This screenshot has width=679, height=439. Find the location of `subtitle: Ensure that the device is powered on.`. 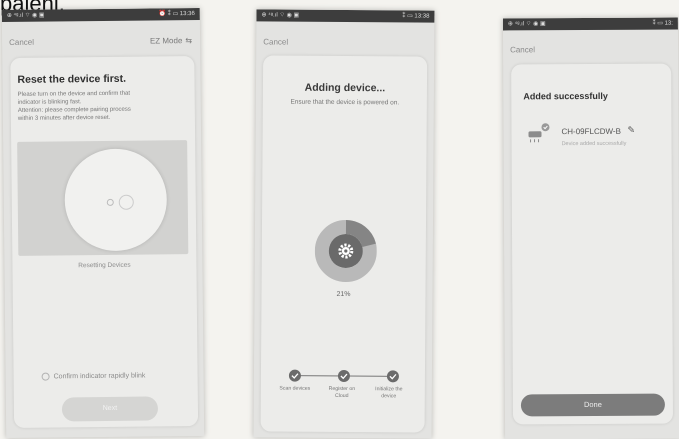

subtitle: Ensure that the device is powered on. is located at coordinates (345, 102).